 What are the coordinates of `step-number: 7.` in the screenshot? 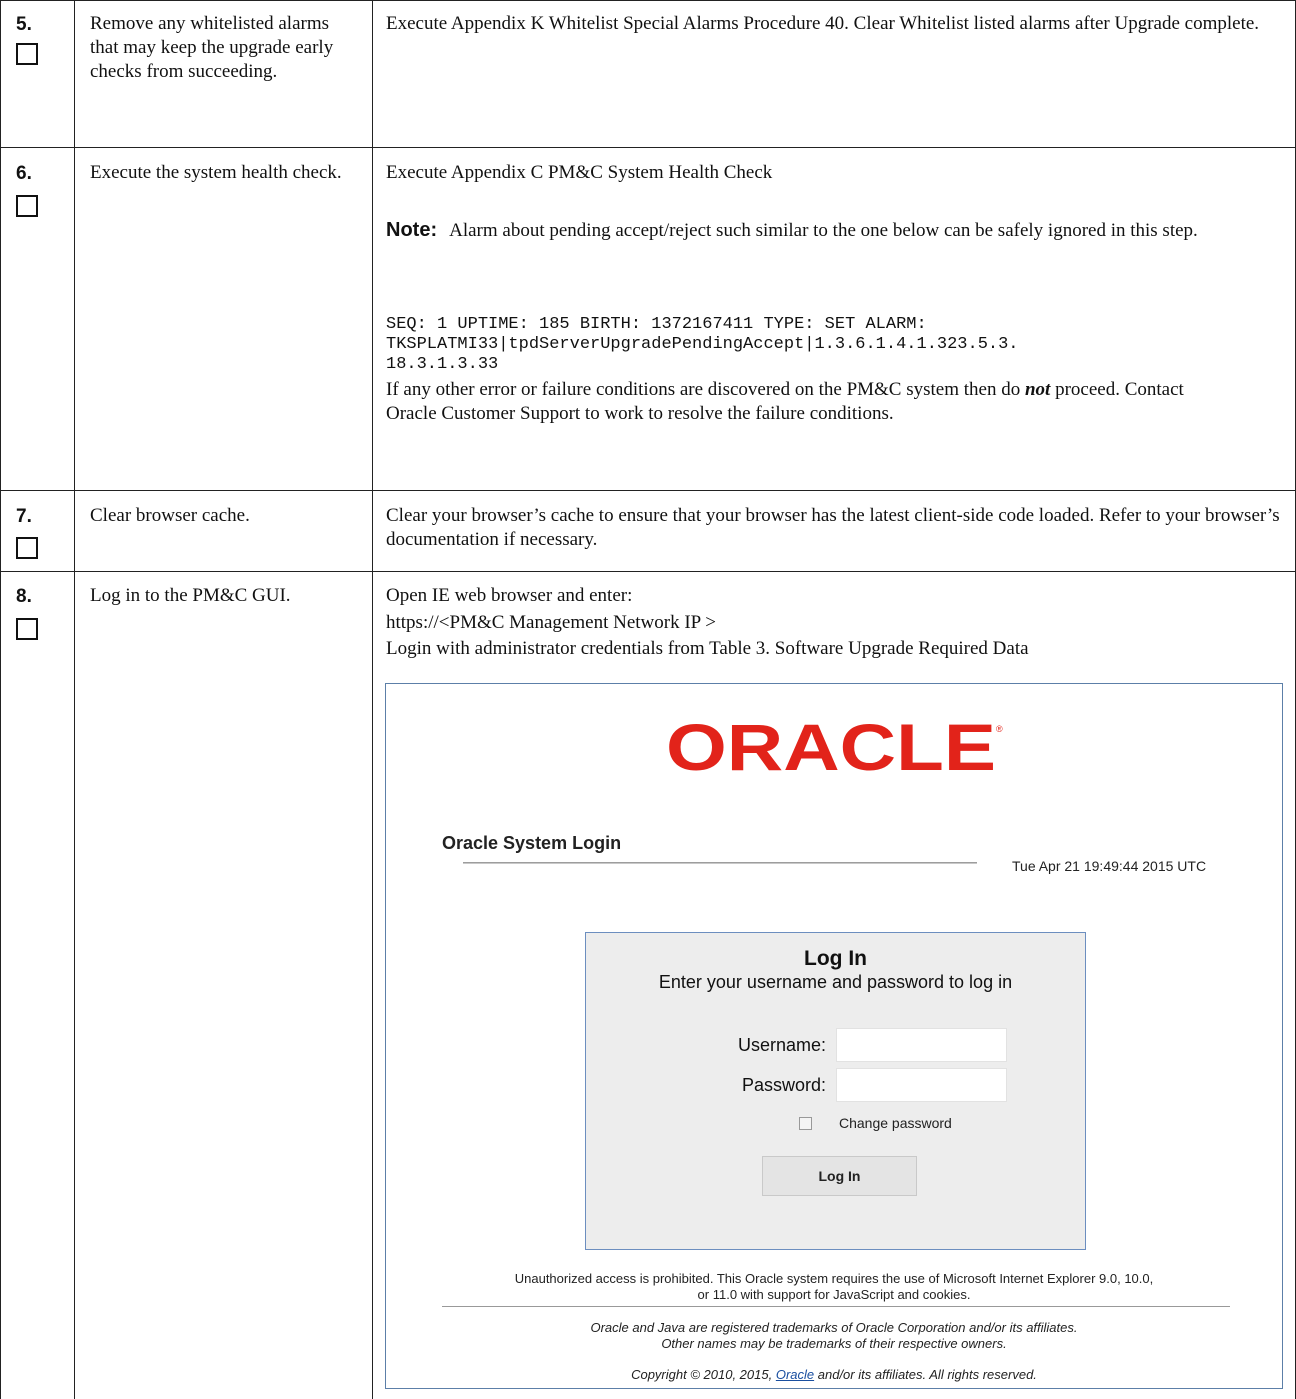 It's located at (24, 516).